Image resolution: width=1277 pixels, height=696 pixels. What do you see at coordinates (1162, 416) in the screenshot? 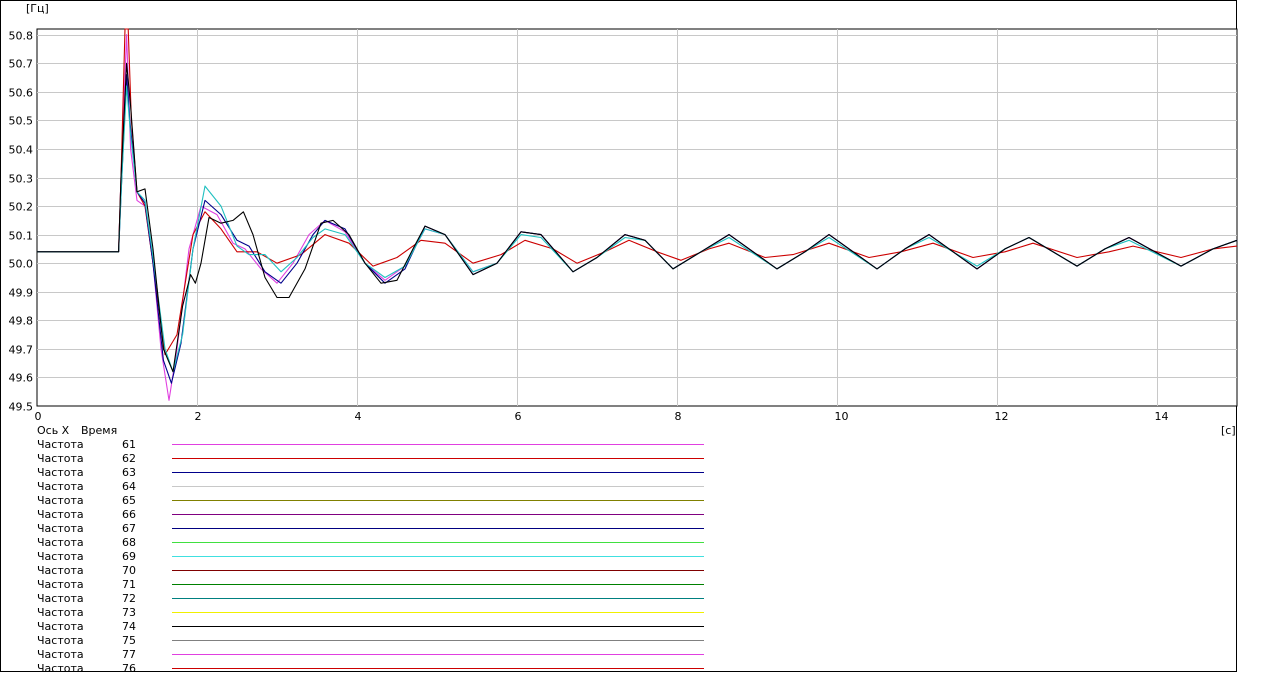
I see `x-tick-label: 14` at bounding box center [1162, 416].